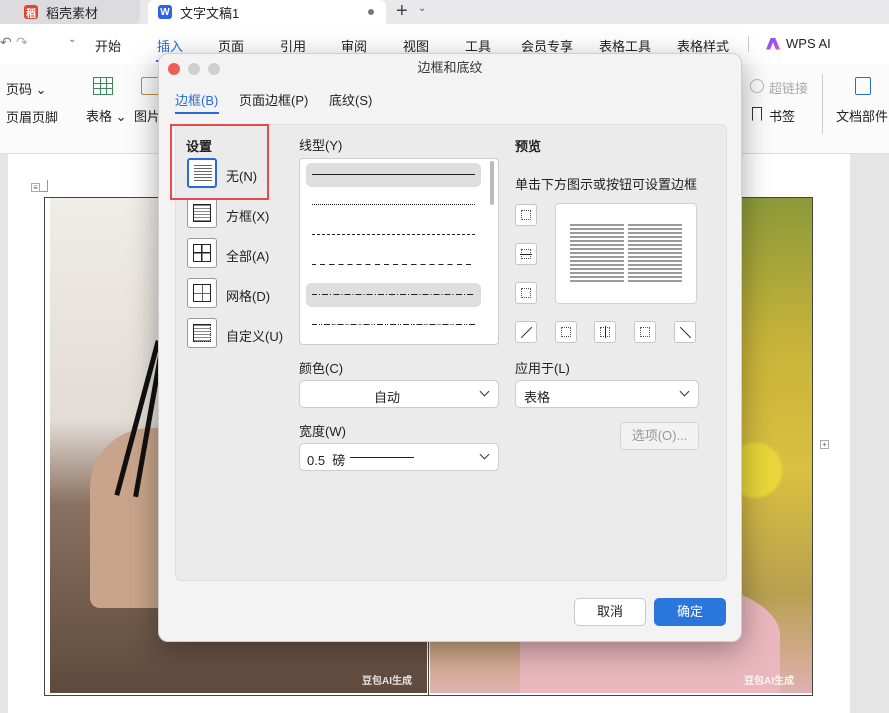 Image resolution: width=889 pixels, height=713 pixels. Describe the element at coordinates (655, 253) in the screenshot. I see `preview-text-right` at that location.